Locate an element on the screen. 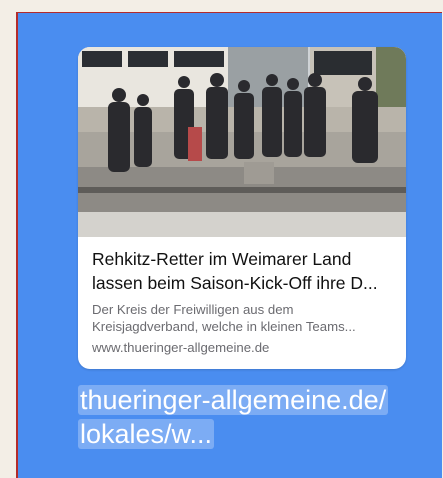 The width and height of the screenshot is (443, 478). preview-title-line-1: Rehkitz-Retter im Weimarer Land is located at coordinates (222, 259).